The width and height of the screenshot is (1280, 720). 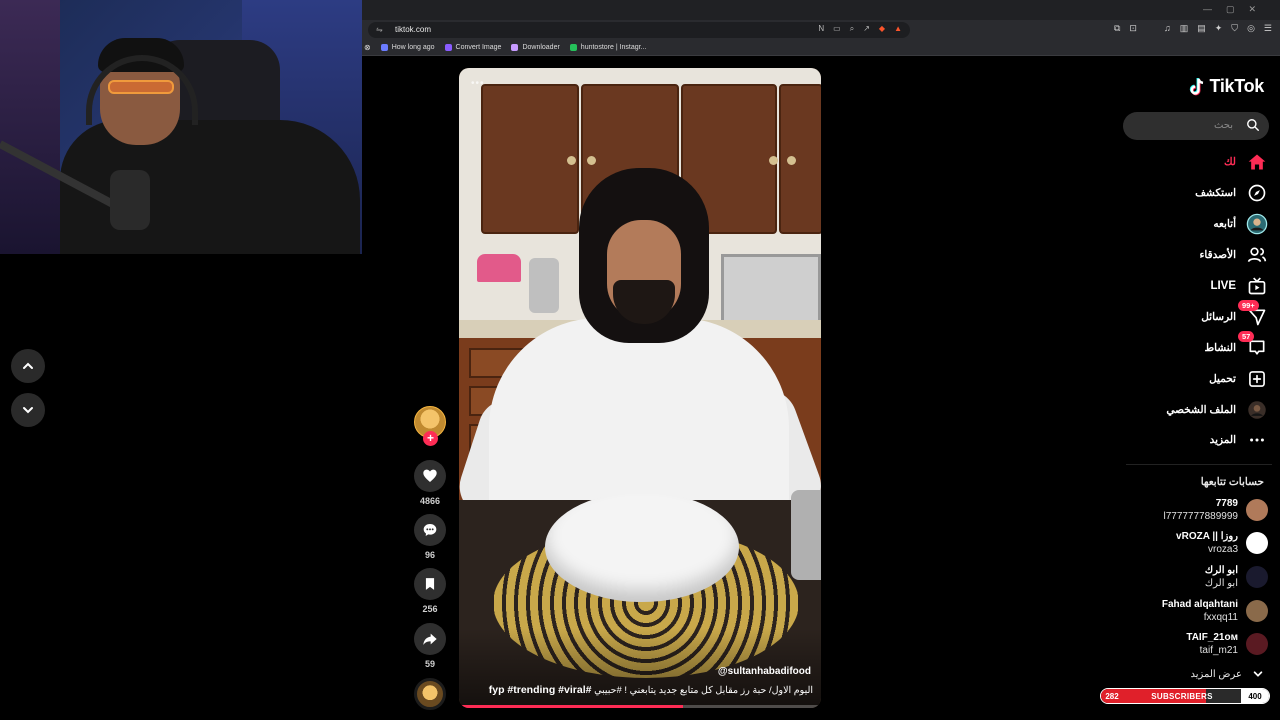 What do you see at coordinates (1201, 410) in the screenshot?
I see `sidebar-item-label: الملف الشخصي` at bounding box center [1201, 410].